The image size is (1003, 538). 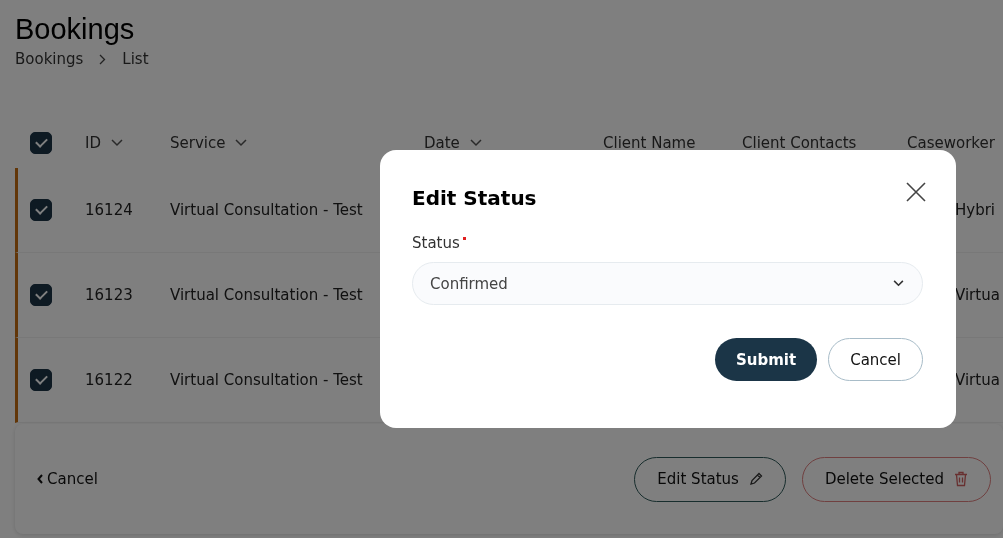 I want to click on table-cell-text: 16124, so click(x=109, y=210).